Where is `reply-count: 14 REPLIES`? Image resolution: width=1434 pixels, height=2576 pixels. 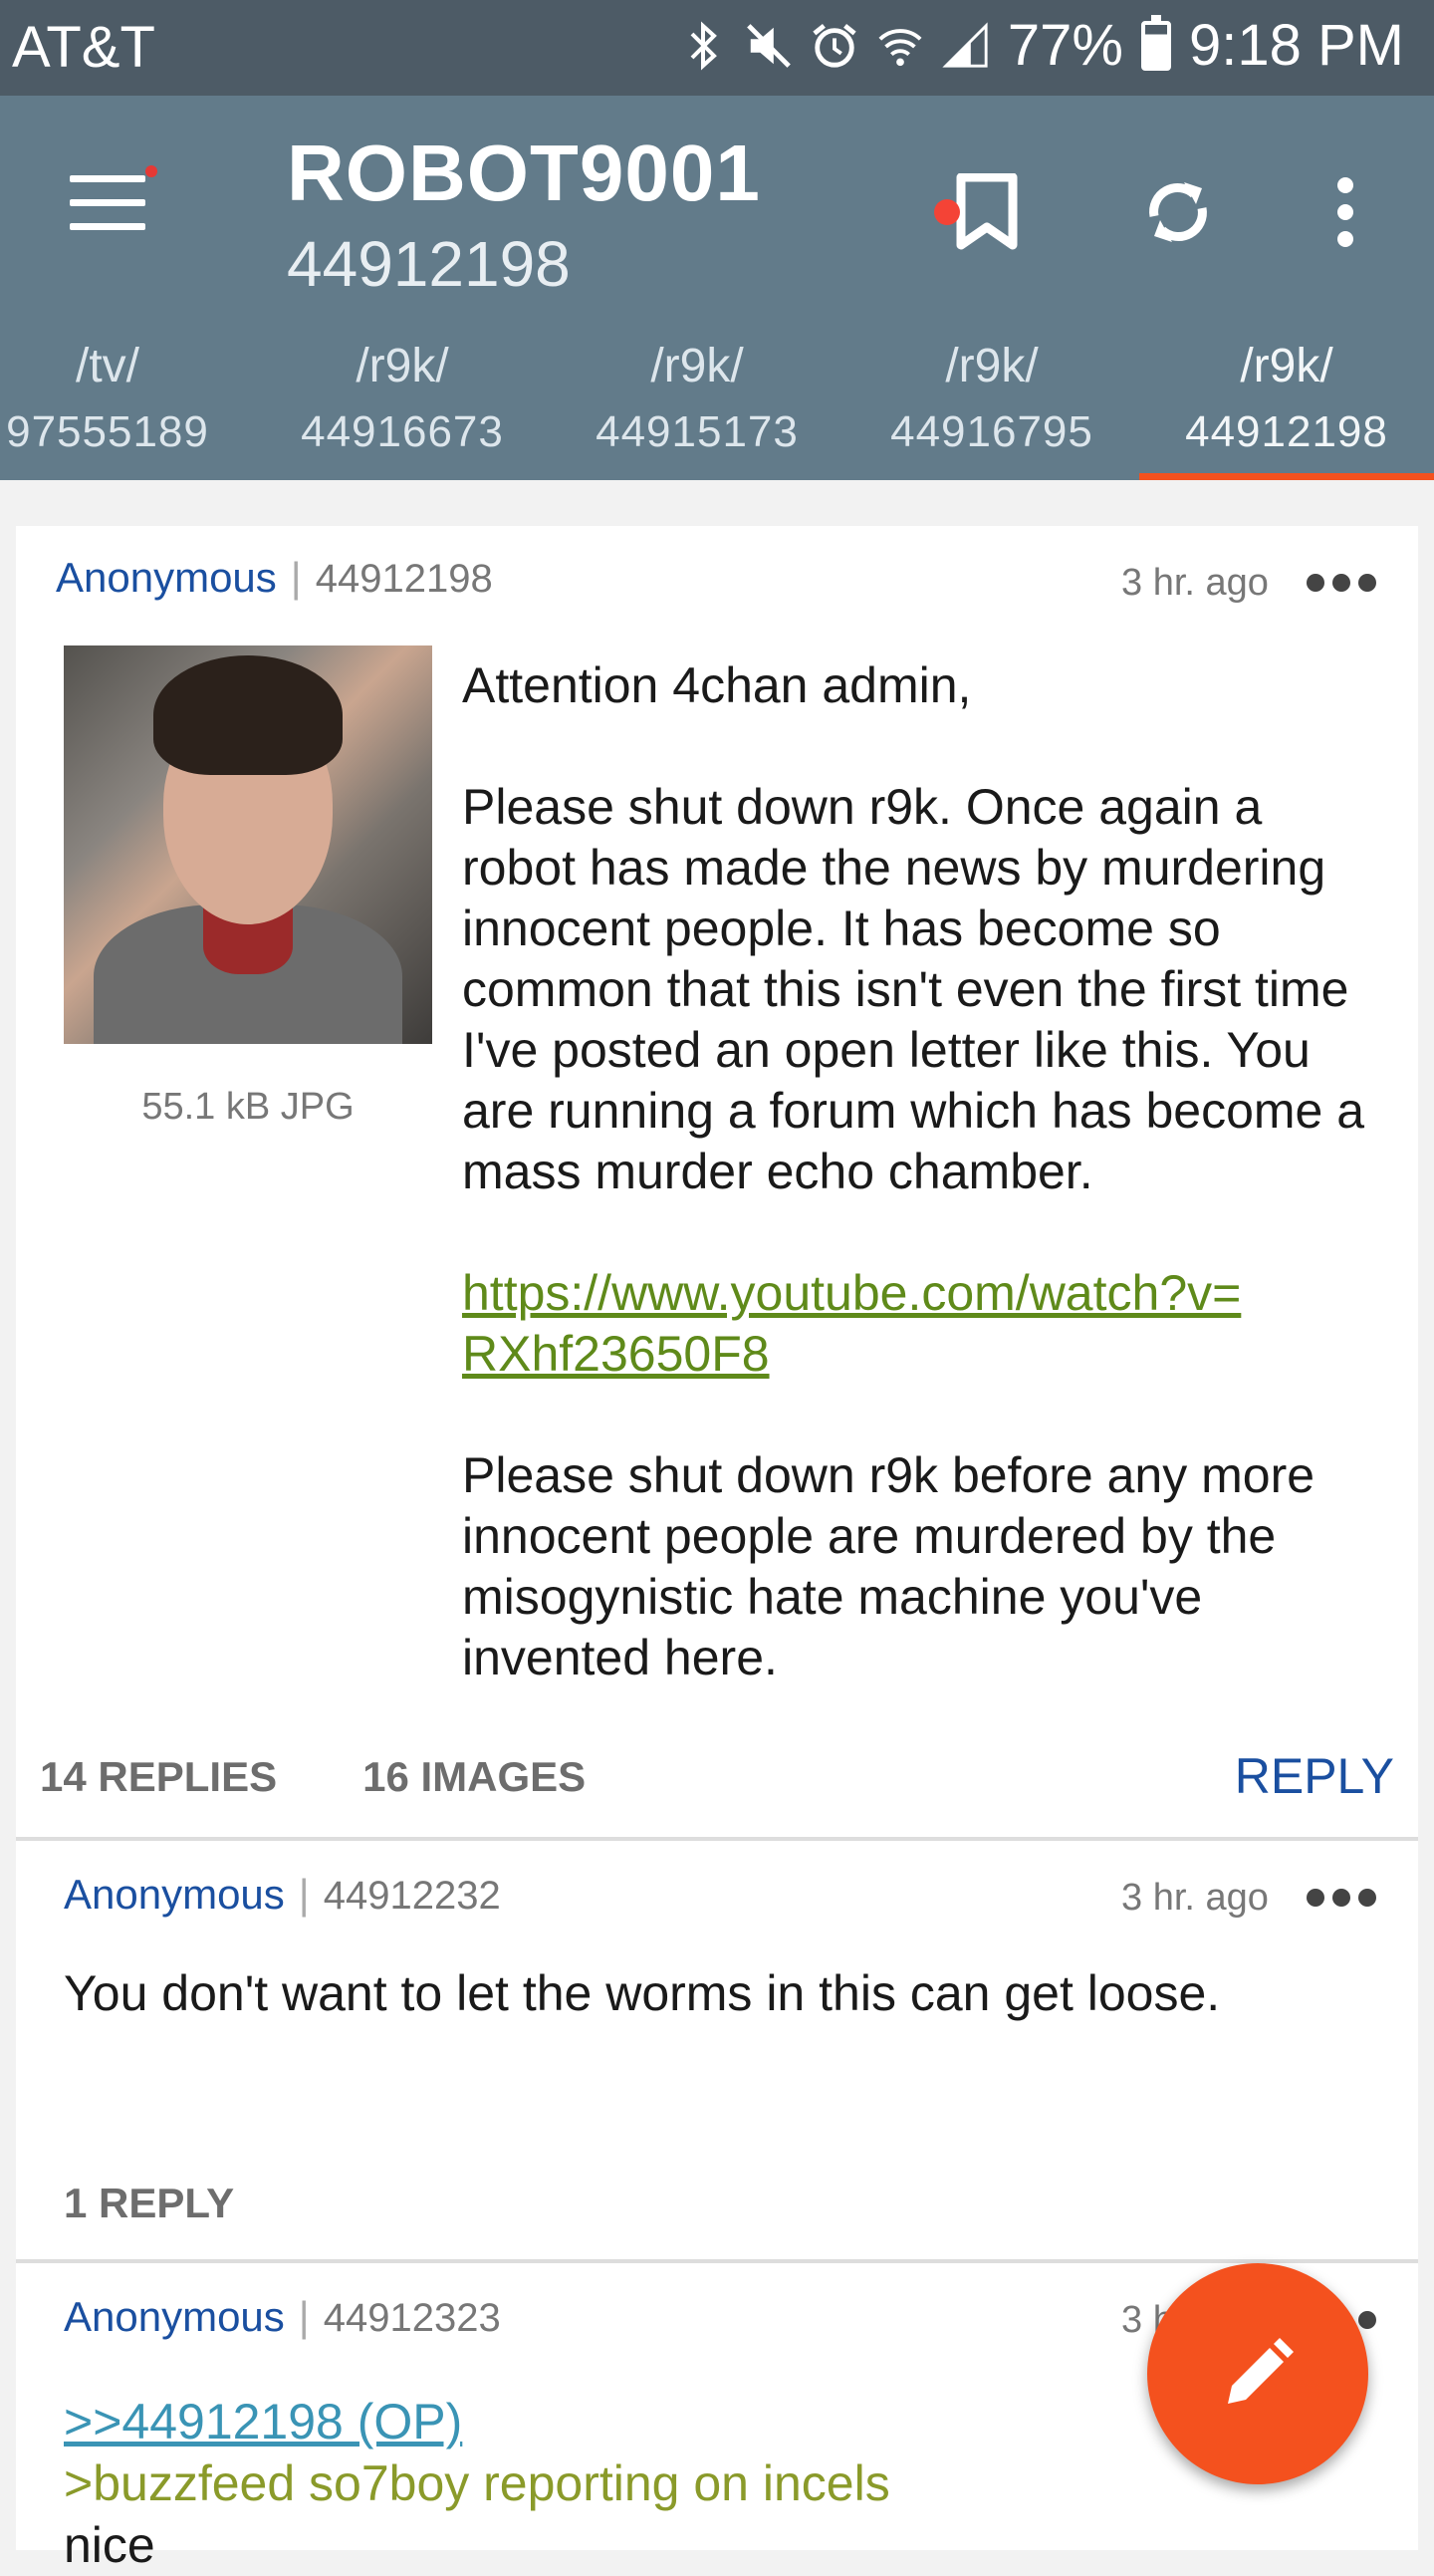
reply-count: 14 REPLIES is located at coordinates (158, 1776).